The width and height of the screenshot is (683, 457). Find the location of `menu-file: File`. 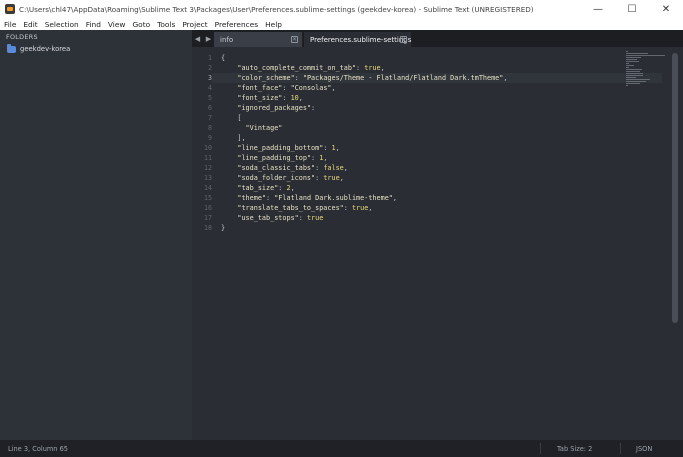

menu-file: File is located at coordinates (10, 24).